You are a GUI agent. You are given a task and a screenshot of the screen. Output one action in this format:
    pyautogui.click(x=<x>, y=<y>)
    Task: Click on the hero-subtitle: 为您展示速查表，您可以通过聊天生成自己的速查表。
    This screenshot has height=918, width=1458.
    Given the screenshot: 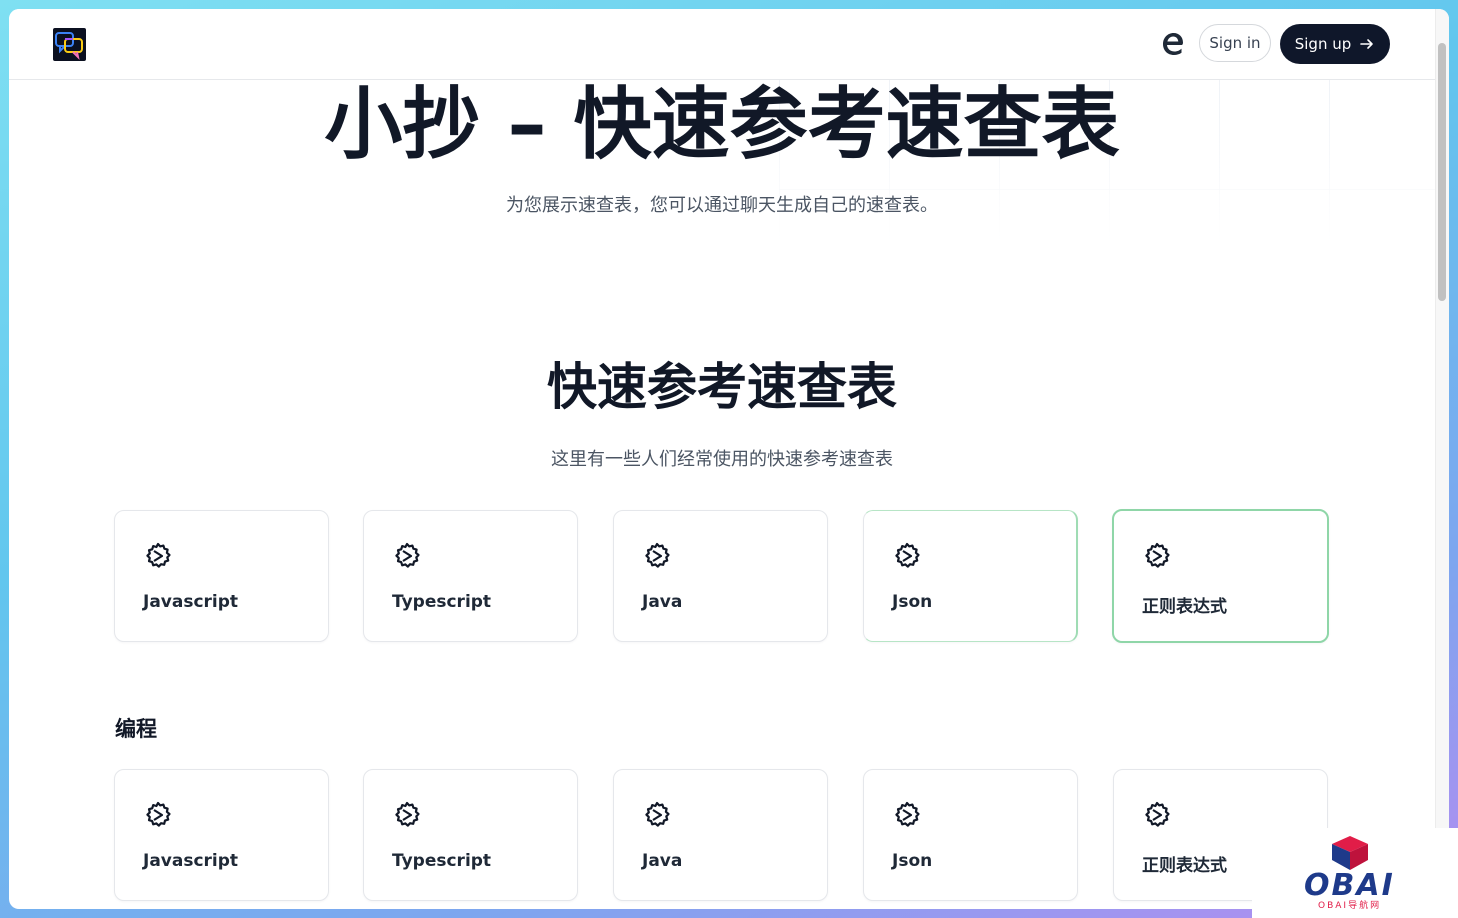 What is the action you would take?
    pyautogui.click(x=722, y=205)
    